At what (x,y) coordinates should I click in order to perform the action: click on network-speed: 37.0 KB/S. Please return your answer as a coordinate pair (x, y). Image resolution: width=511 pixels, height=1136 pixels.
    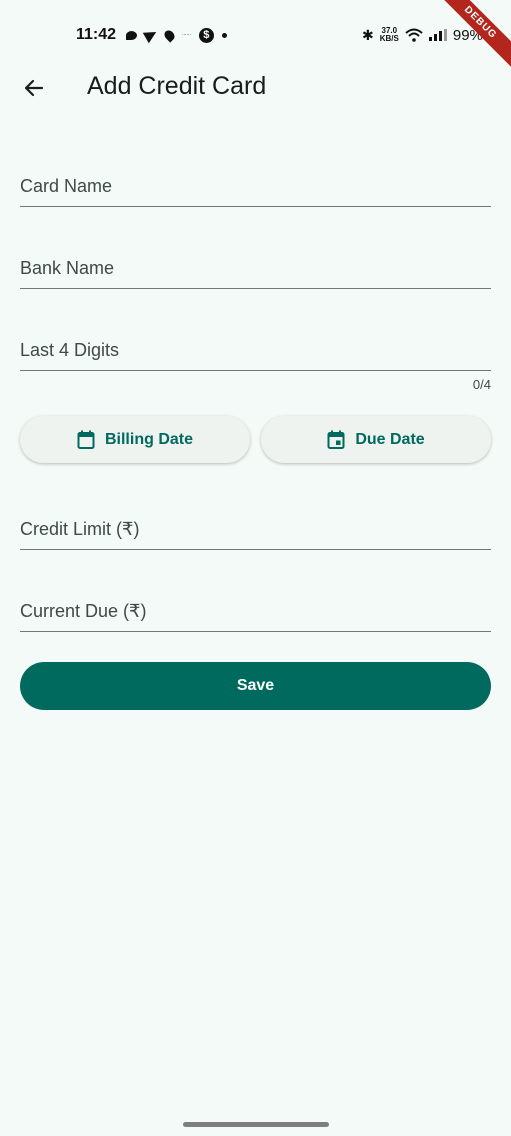
    Looking at the image, I should click on (389, 35).